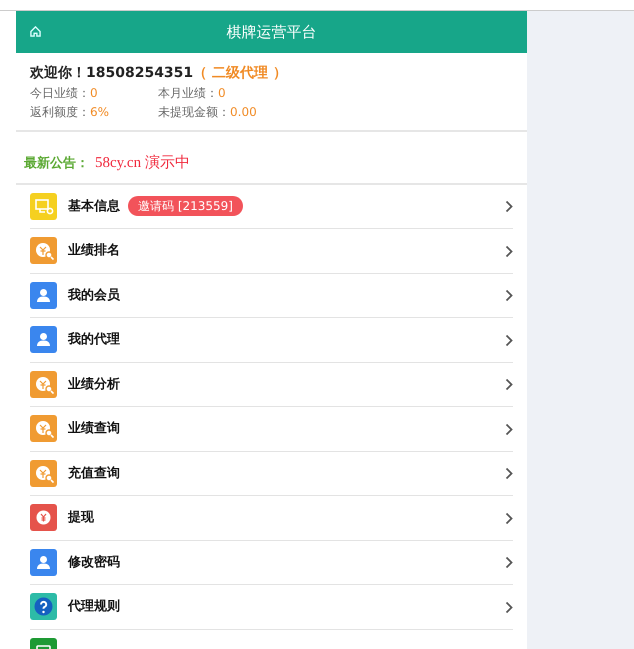 This screenshot has width=634, height=649. What do you see at coordinates (60, 93) in the screenshot?
I see `stat-label: 今日业绩：` at bounding box center [60, 93].